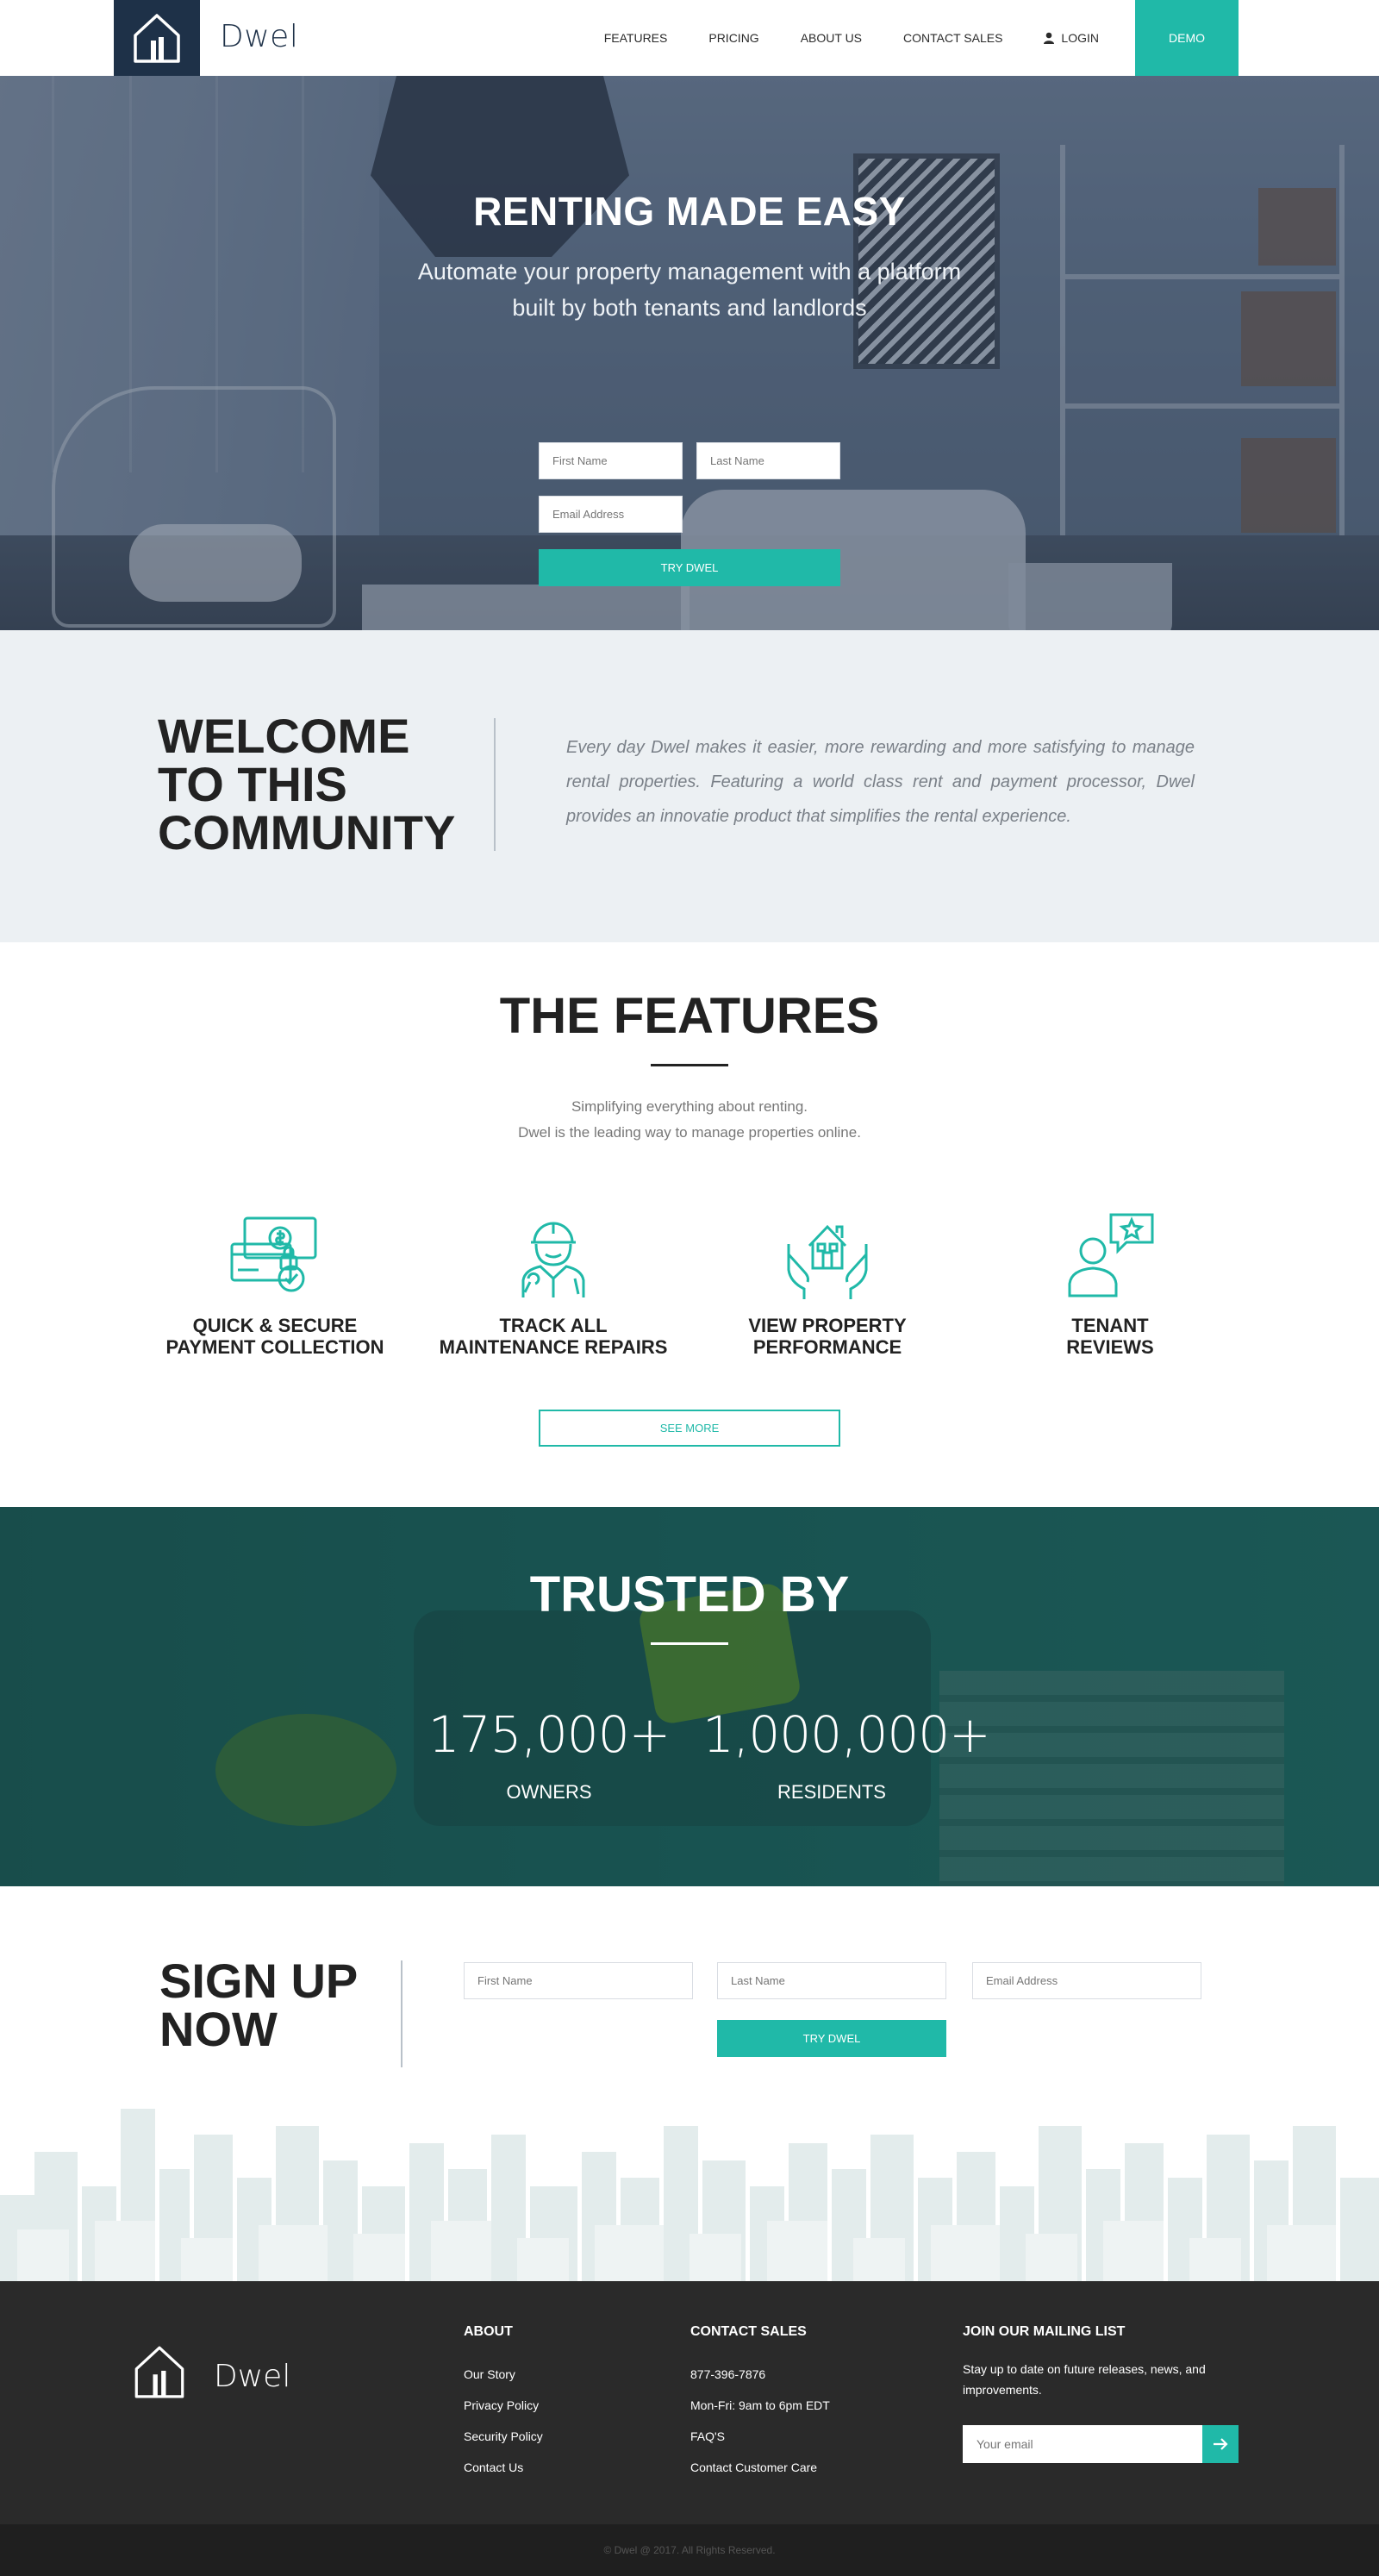 This screenshot has width=1379, height=2576. I want to click on stat-residents: 1,000,000+ RESIDENTS, so click(846, 1755).